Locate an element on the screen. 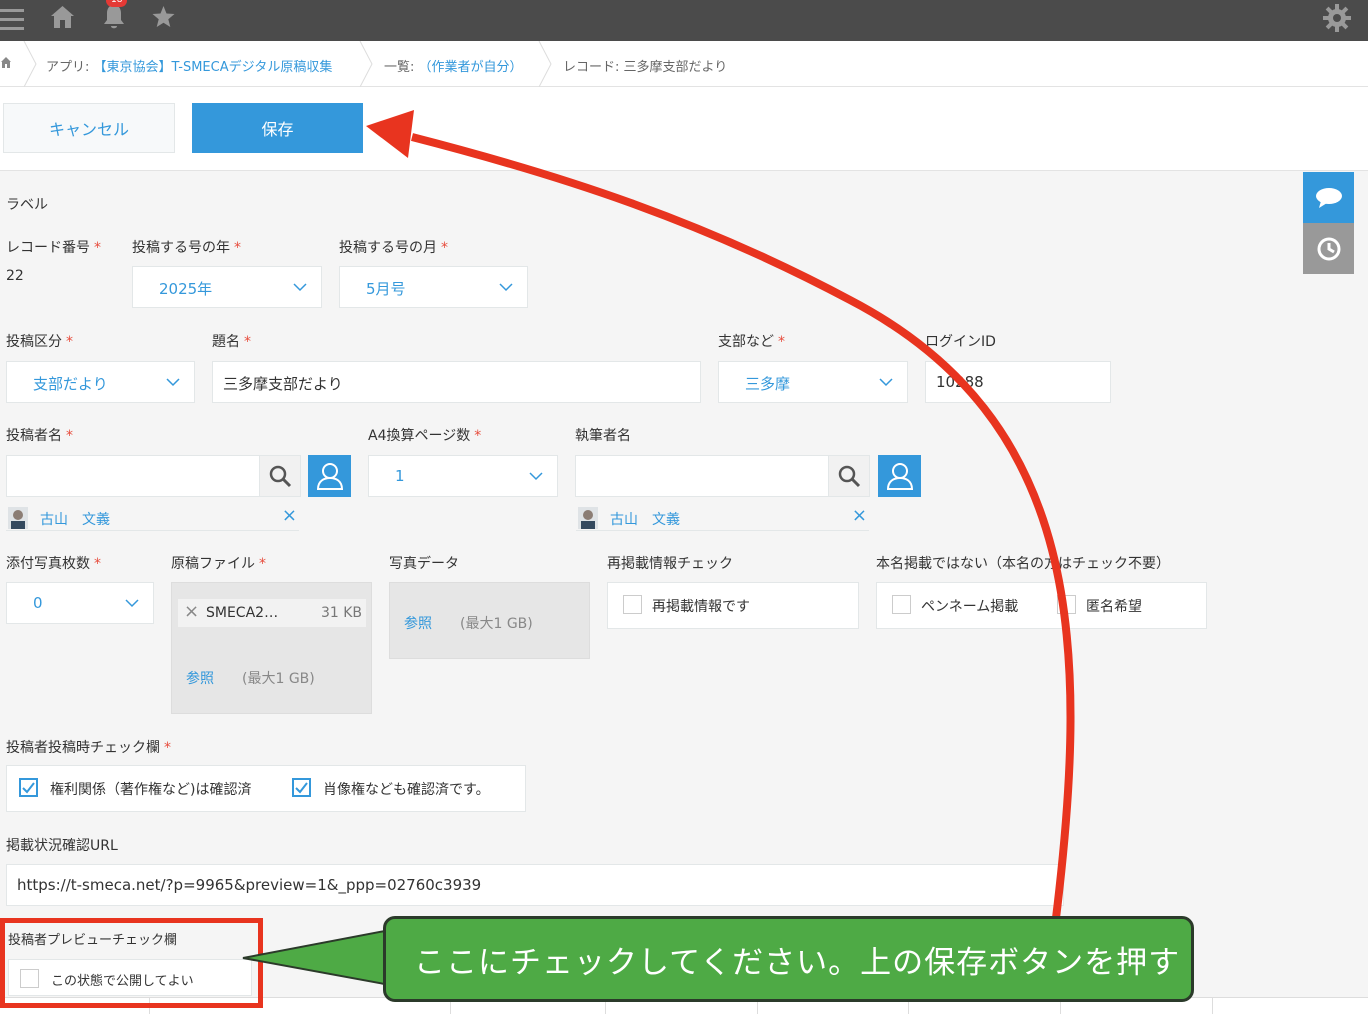 The width and height of the screenshot is (1368, 1014). highlight-box is located at coordinates (131, 963).